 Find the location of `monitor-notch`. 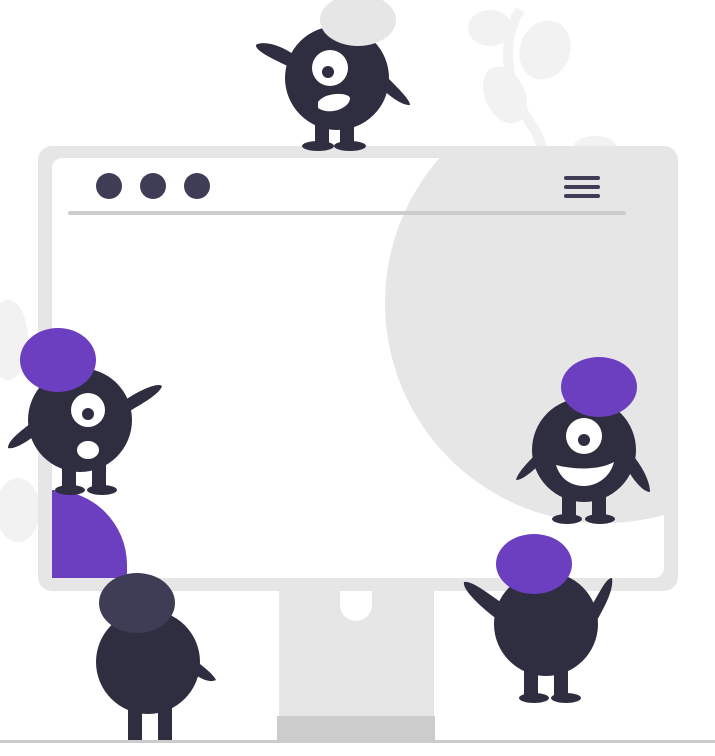

monitor-notch is located at coordinates (356, 604).